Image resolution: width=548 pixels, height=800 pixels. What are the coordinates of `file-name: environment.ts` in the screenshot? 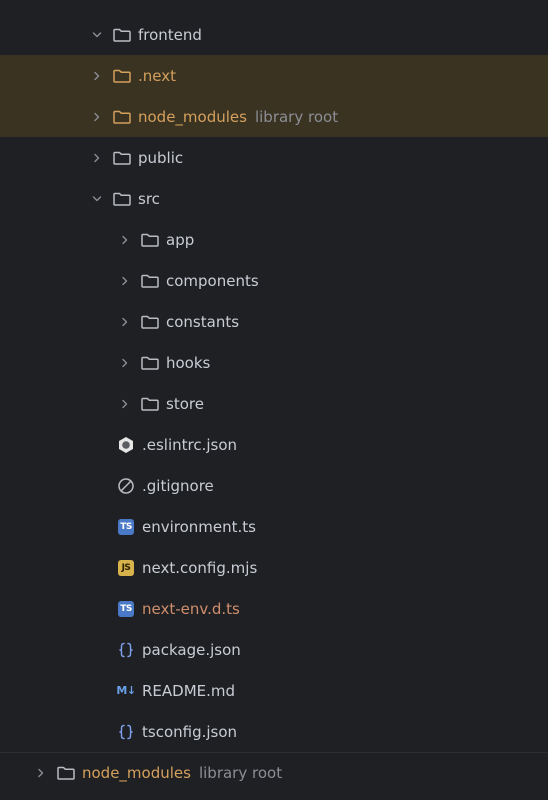 It's located at (199, 526).